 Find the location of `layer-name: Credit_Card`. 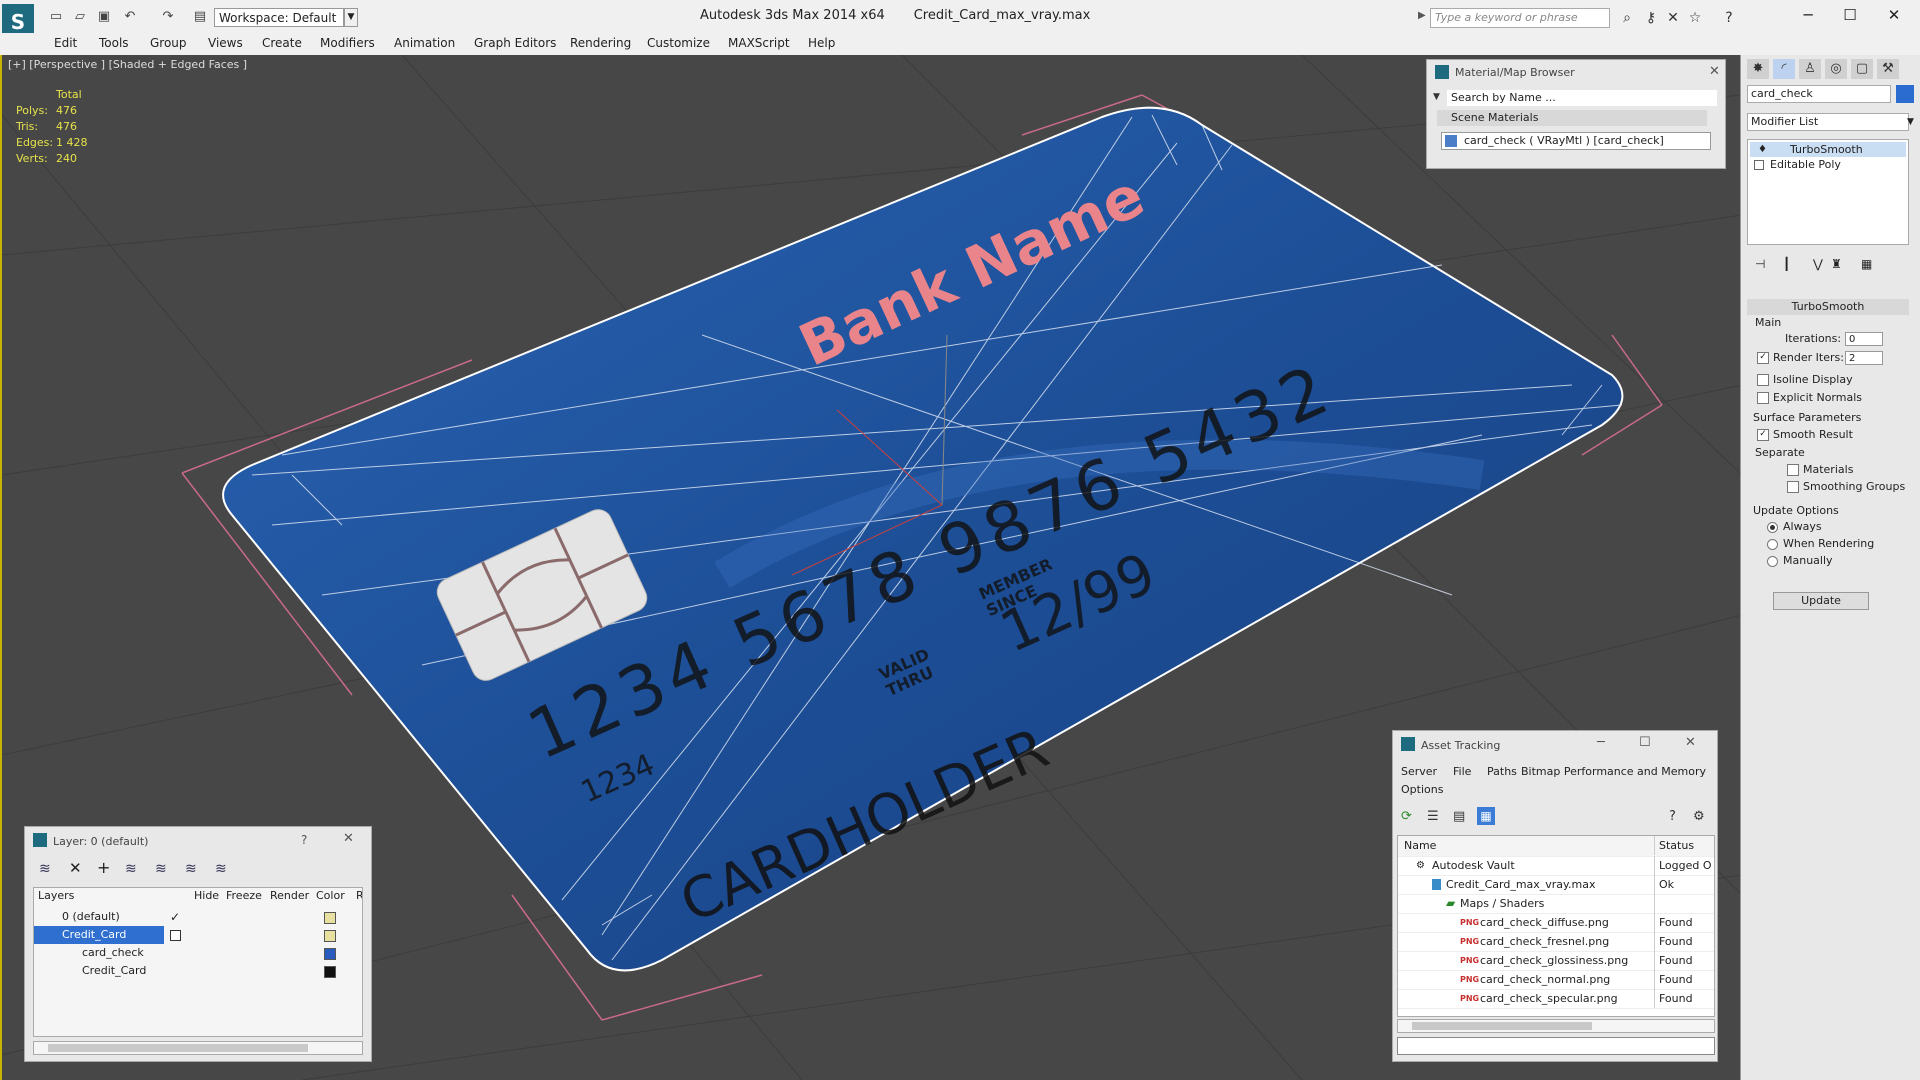

layer-name: Credit_Card is located at coordinates (99, 935).